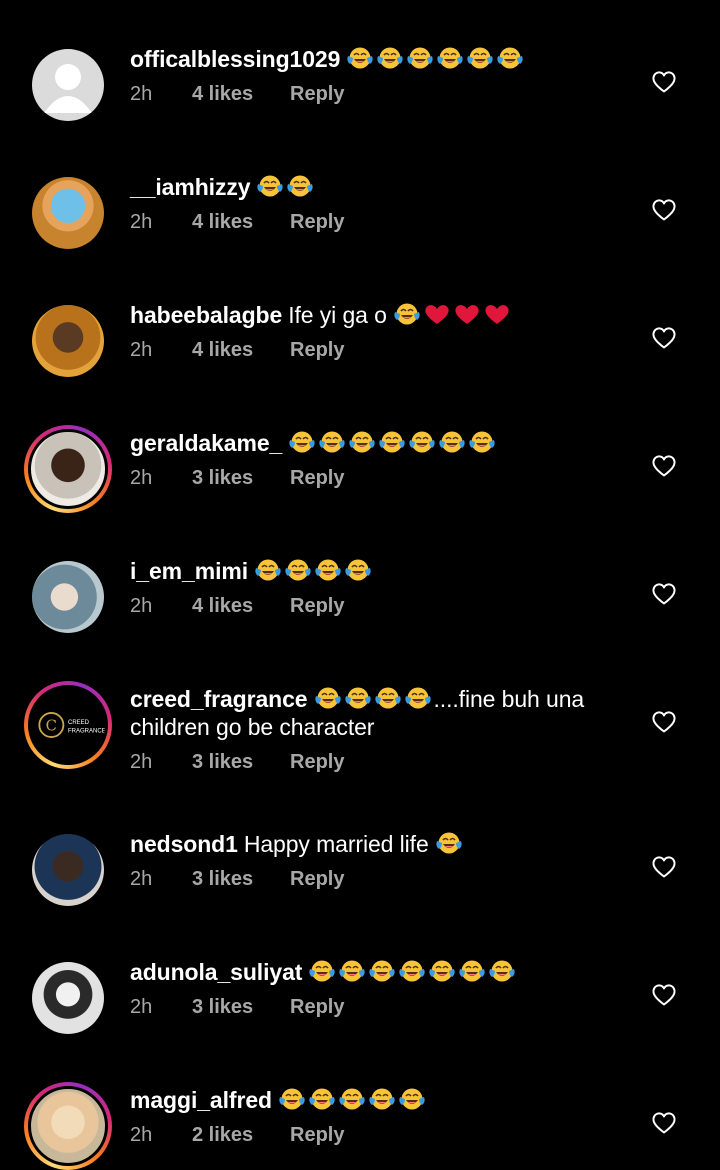 The width and height of the screenshot is (720, 1170). I want to click on svg-text: FRAGRANCE, so click(86, 731).